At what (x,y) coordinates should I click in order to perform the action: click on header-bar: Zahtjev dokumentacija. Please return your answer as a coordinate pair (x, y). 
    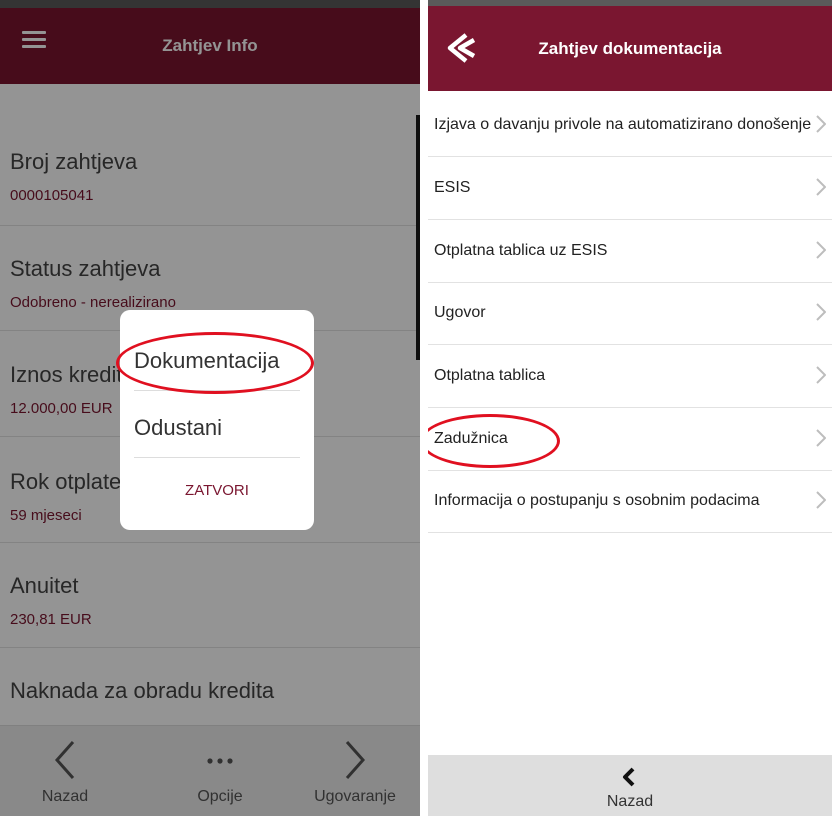
    Looking at the image, I should click on (630, 48).